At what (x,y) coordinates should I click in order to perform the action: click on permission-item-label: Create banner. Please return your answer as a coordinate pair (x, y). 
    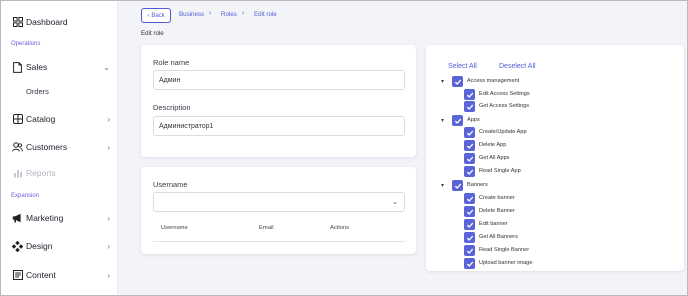
    Looking at the image, I should click on (497, 198).